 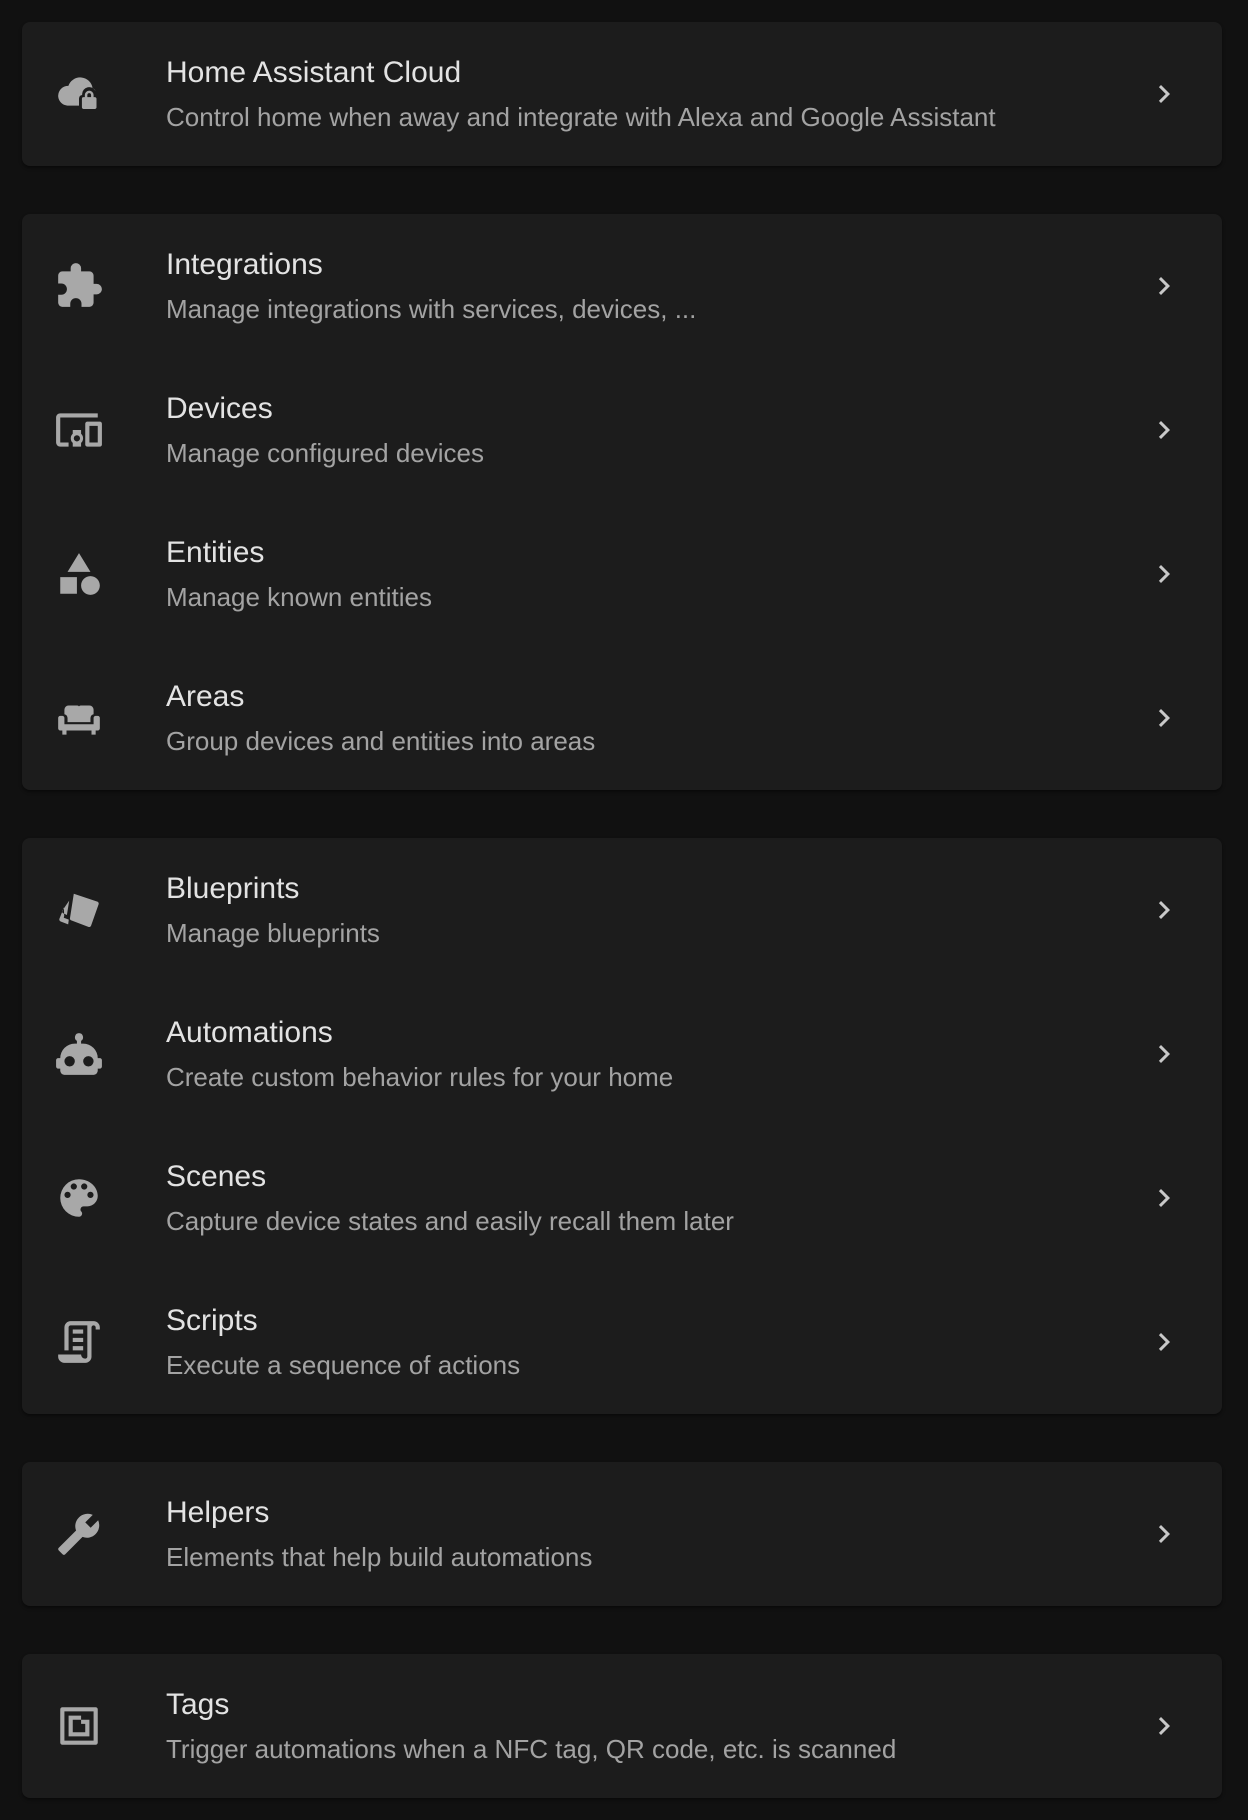 I want to click on menu-item-subtitle: Execute a sequence of actions, so click(x=343, y=1365).